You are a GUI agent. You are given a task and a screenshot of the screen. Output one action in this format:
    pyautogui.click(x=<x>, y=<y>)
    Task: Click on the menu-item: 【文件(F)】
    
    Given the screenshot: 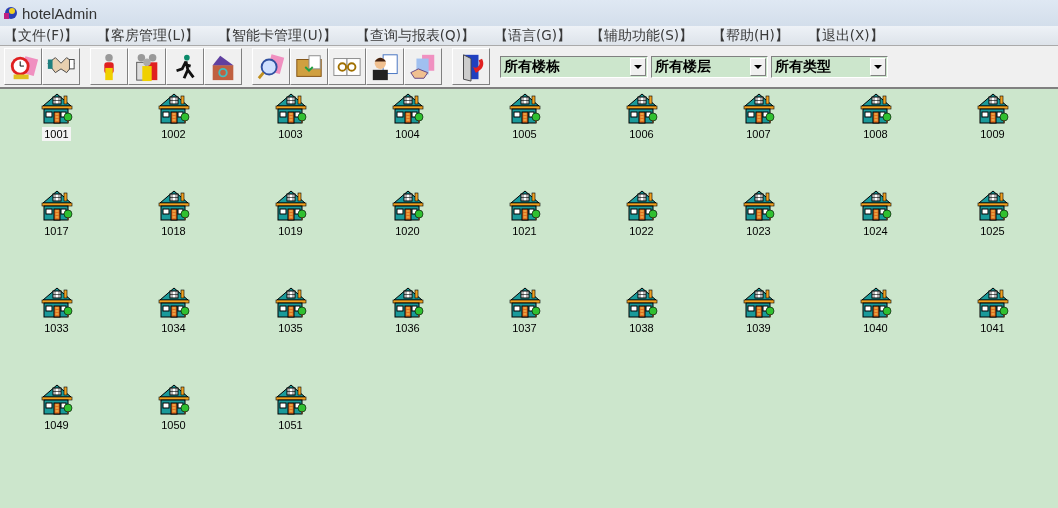 What is the action you would take?
    pyautogui.click(x=41, y=35)
    